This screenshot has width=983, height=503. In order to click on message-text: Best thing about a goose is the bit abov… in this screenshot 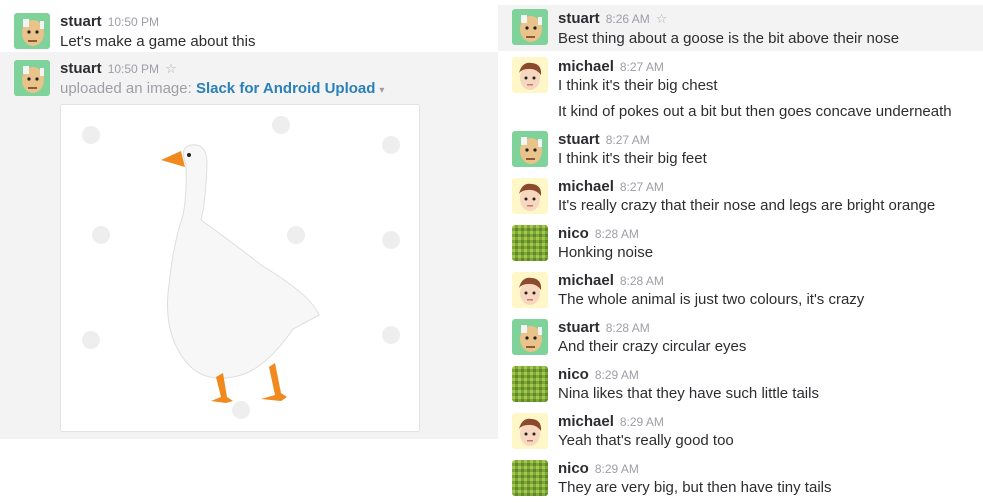, I will do `click(729, 38)`.